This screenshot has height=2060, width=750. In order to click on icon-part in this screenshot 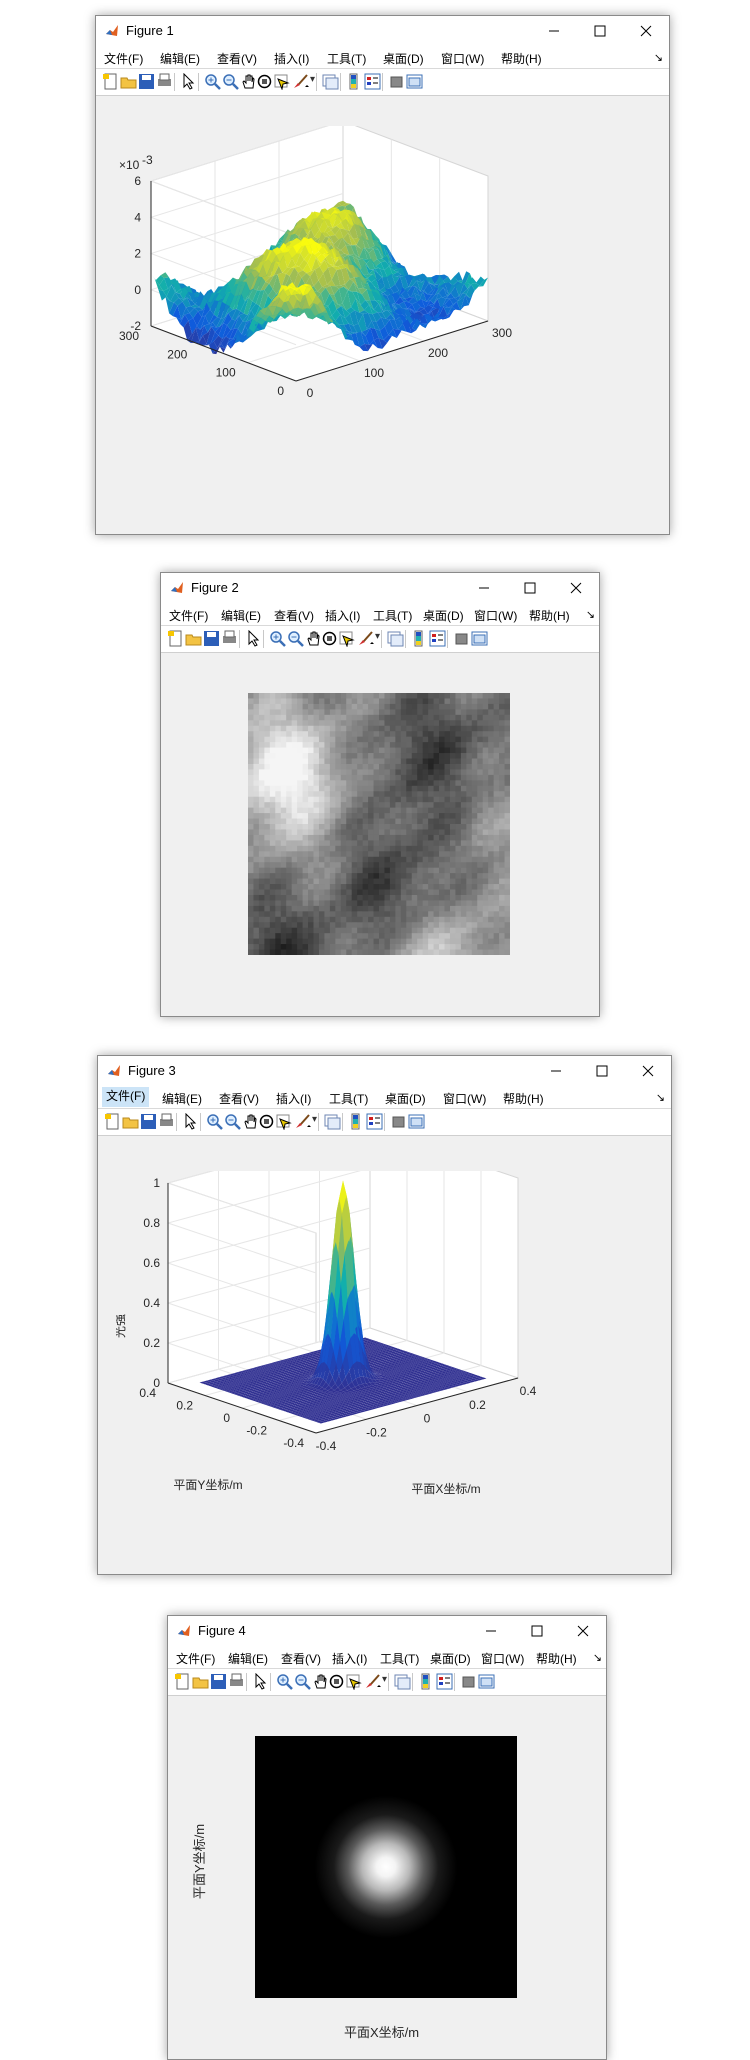, I will do `click(130, 1123)`.